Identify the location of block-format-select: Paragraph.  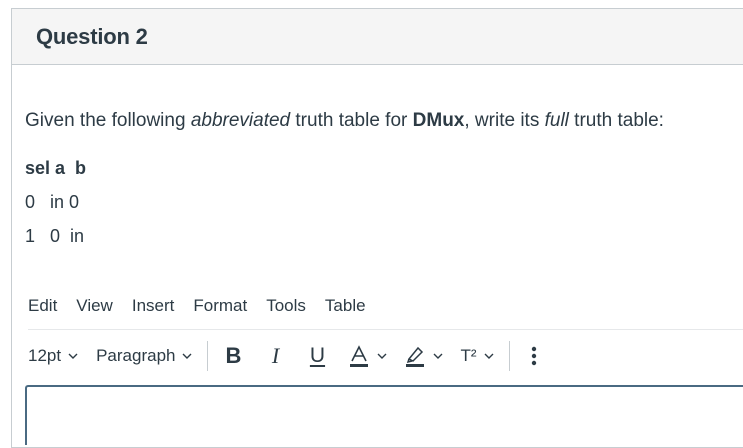
(144, 356).